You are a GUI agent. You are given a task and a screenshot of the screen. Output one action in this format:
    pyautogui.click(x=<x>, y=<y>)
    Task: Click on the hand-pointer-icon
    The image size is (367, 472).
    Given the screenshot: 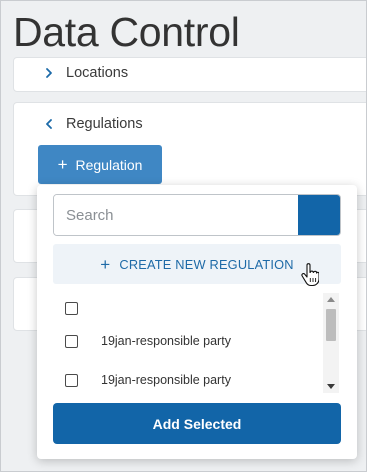 What is the action you would take?
    pyautogui.click(x=310, y=275)
    